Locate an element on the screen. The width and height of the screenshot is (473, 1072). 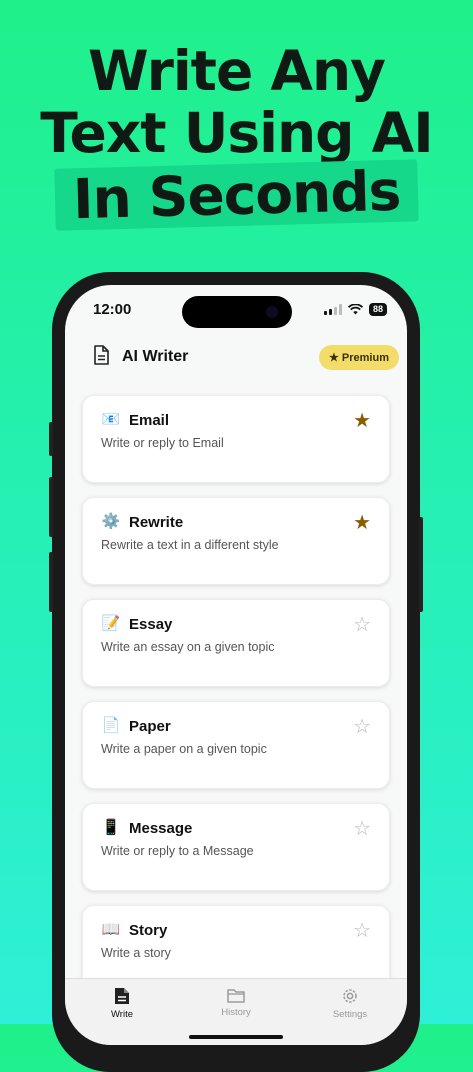
item-title: Story is located at coordinates (148, 930).